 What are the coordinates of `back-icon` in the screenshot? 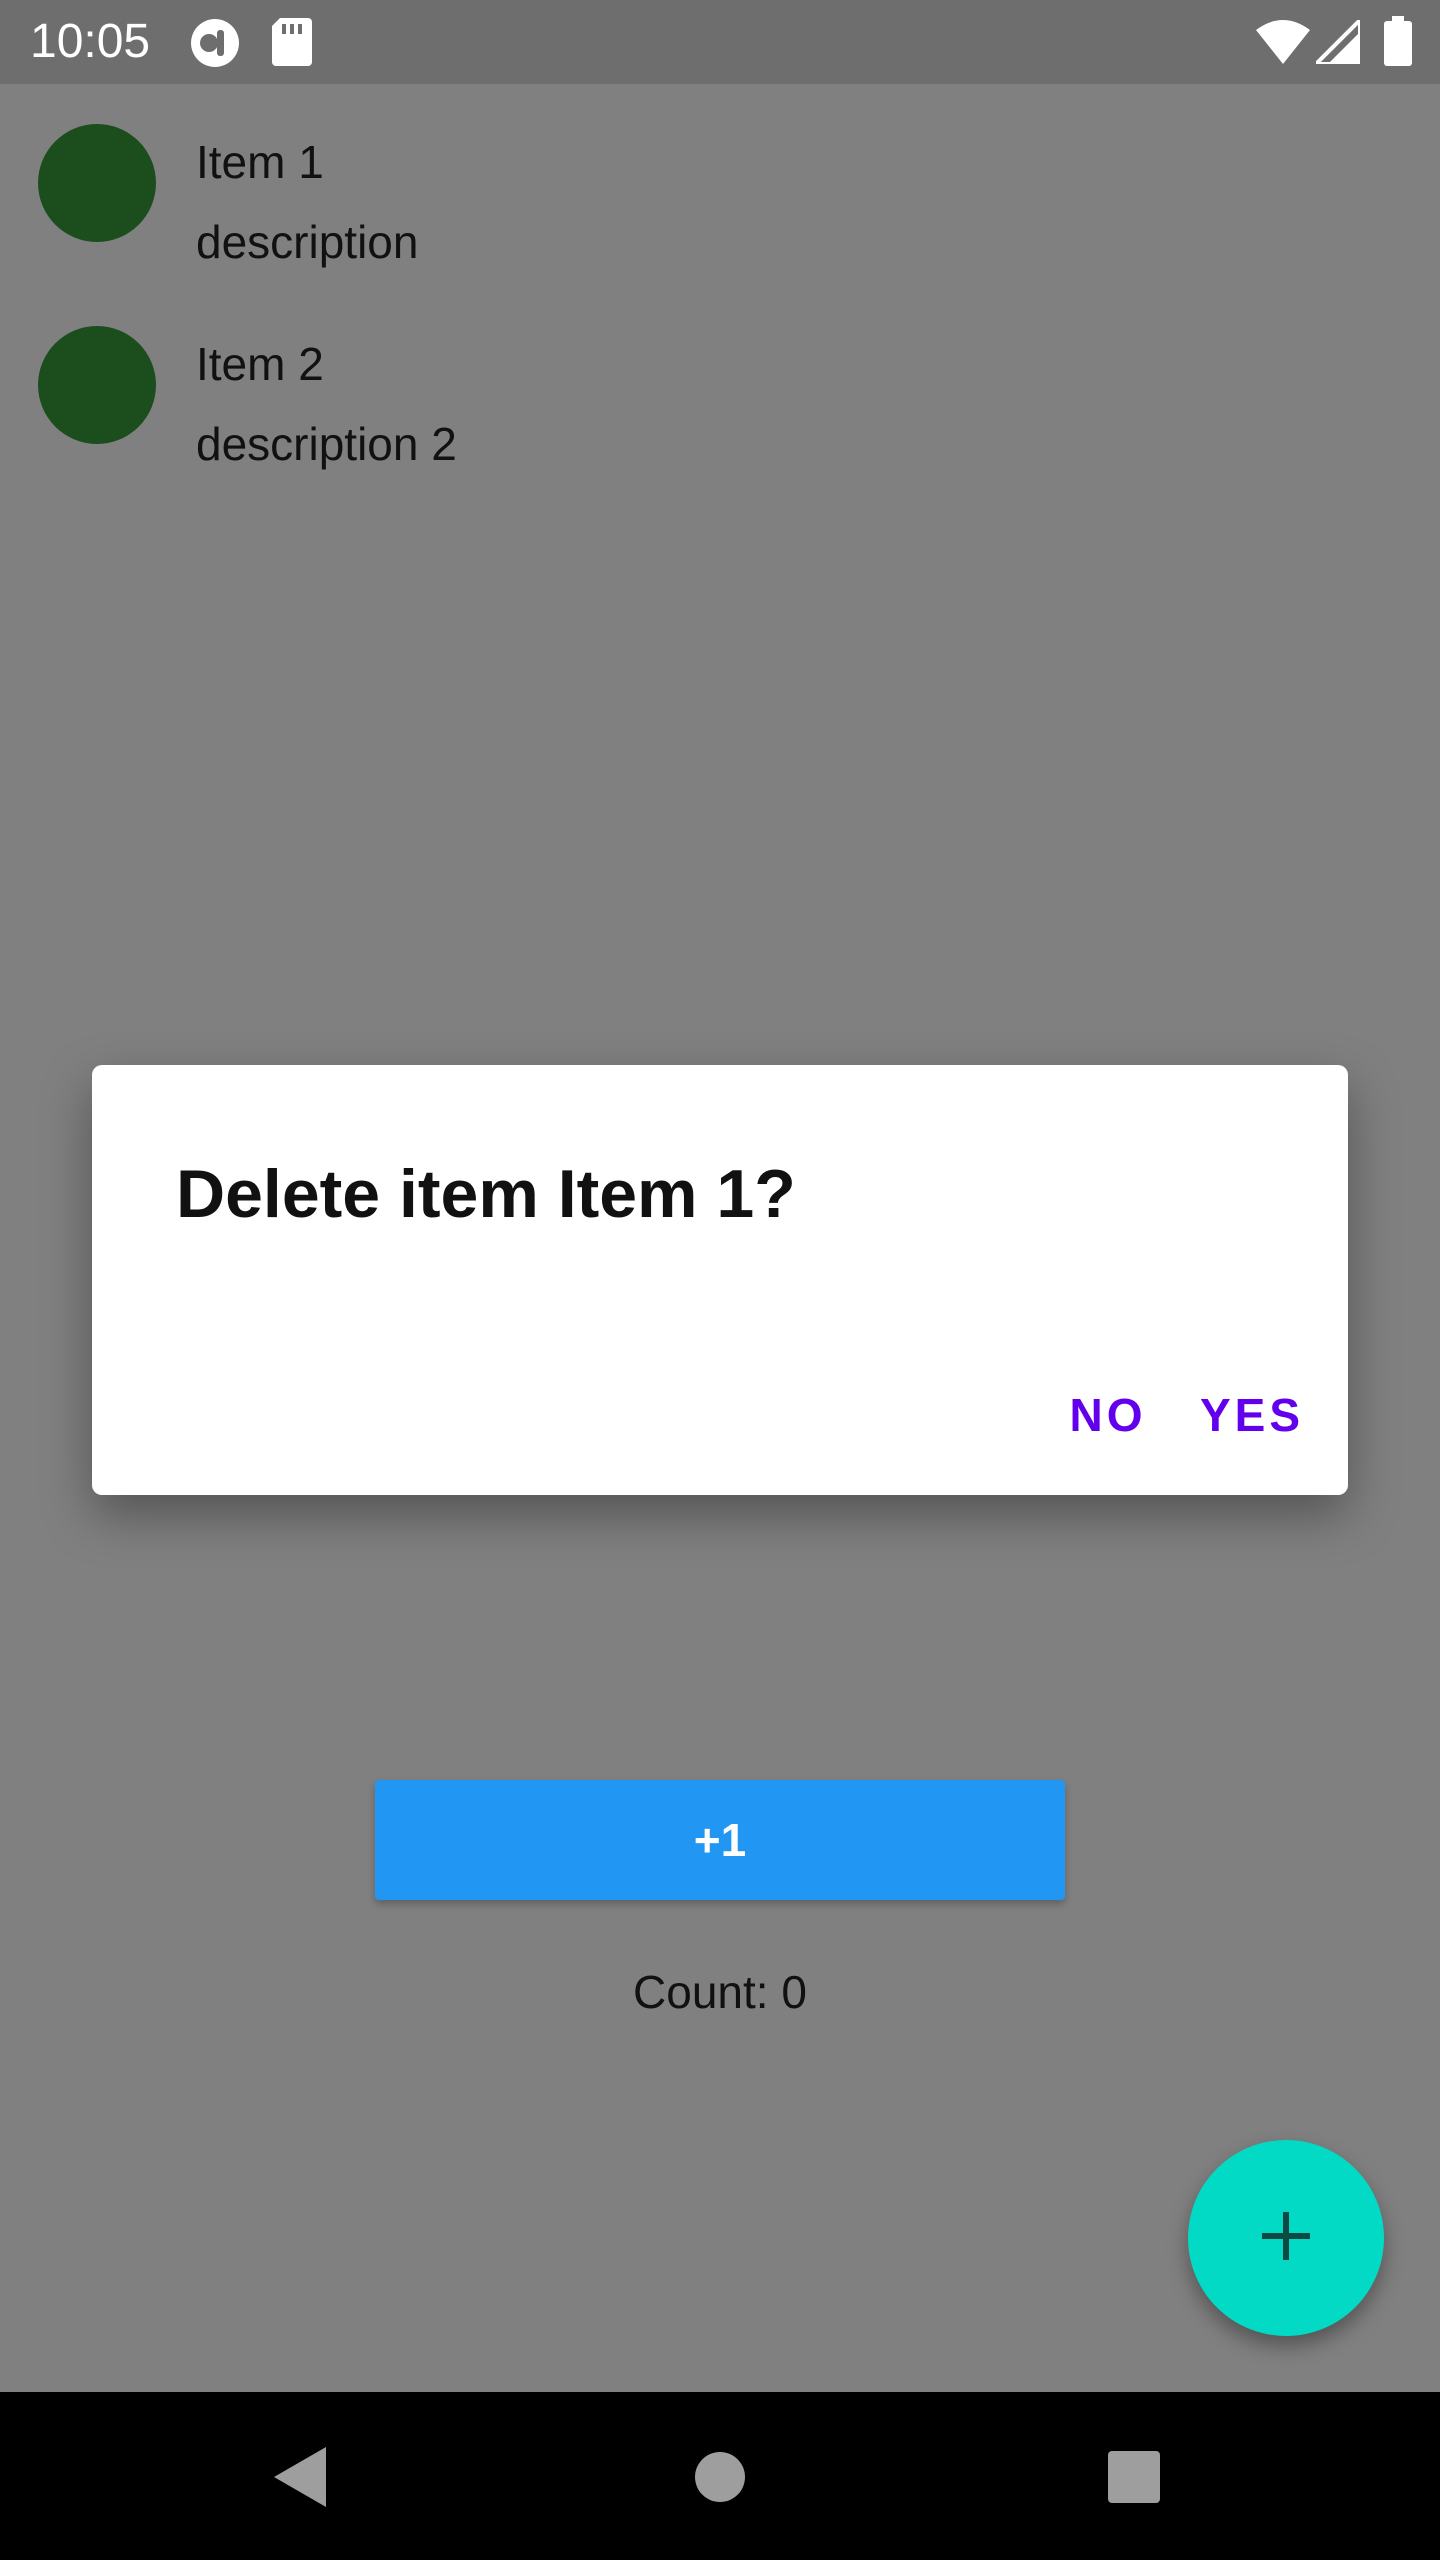 It's located at (300, 2477).